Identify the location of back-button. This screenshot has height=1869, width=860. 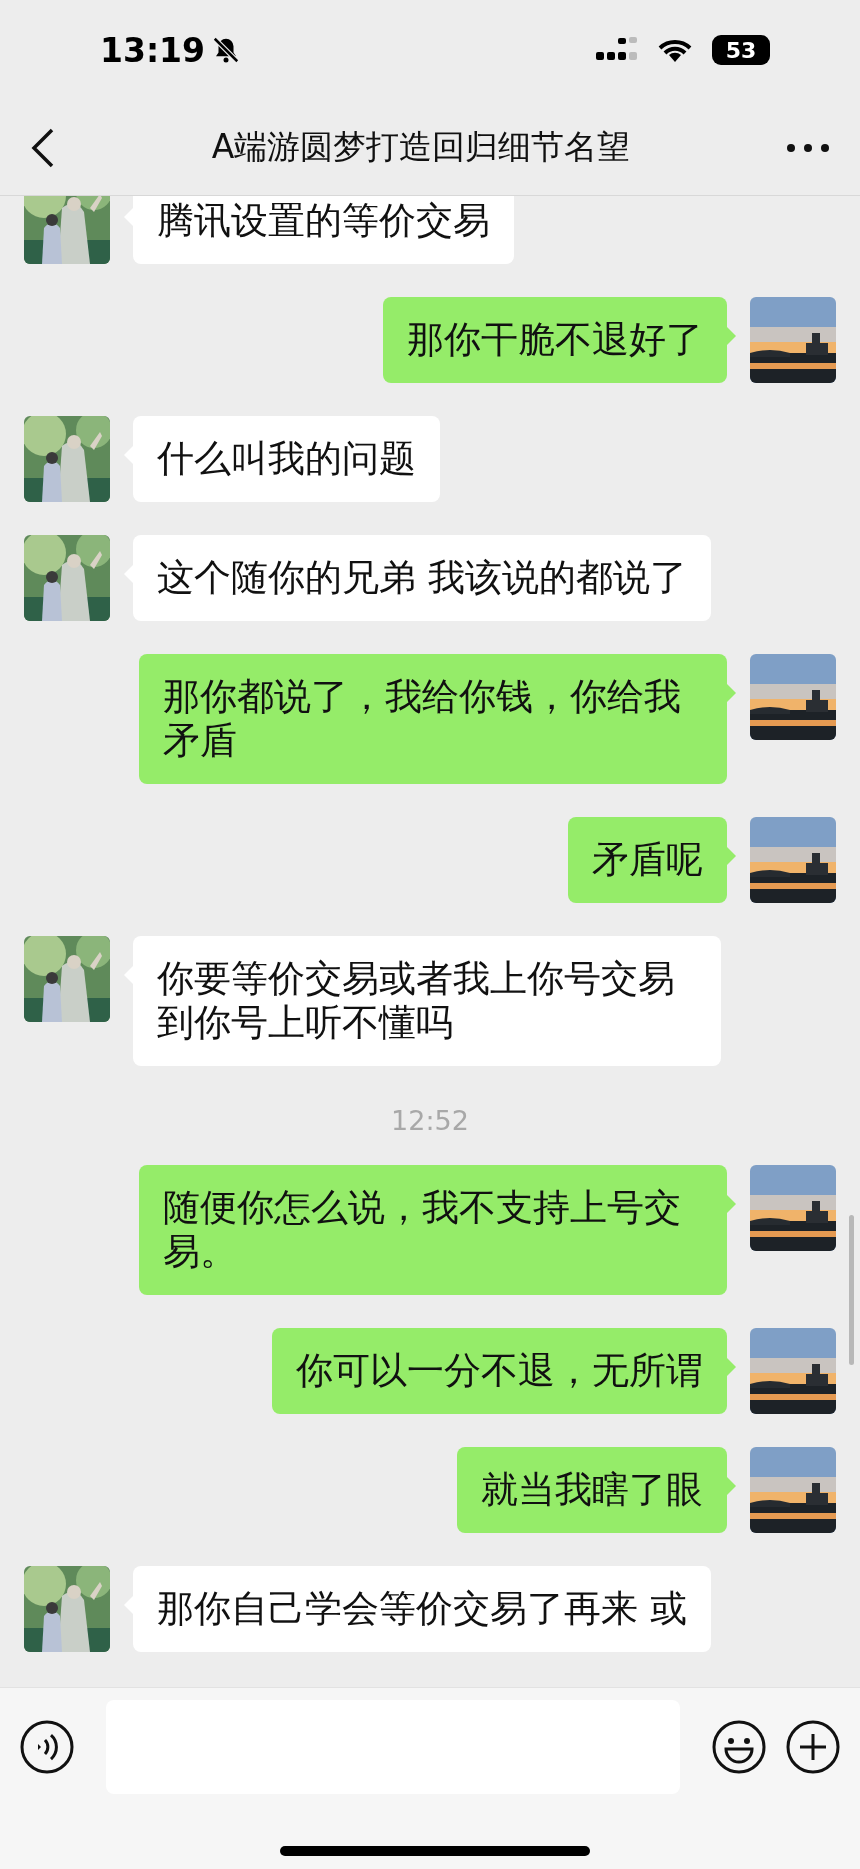
(43, 147).